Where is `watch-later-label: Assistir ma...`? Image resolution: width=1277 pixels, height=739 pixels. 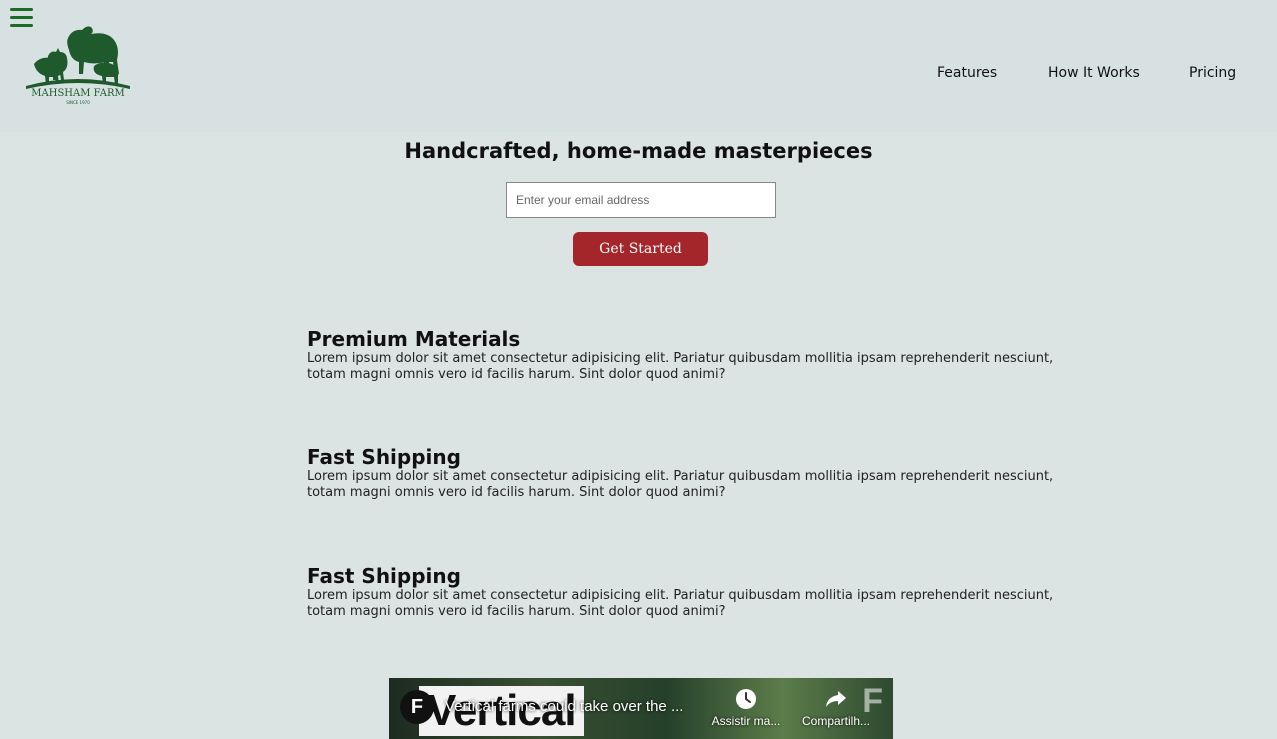 watch-later-label: Assistir ma... is located at coordinates (746, 721).